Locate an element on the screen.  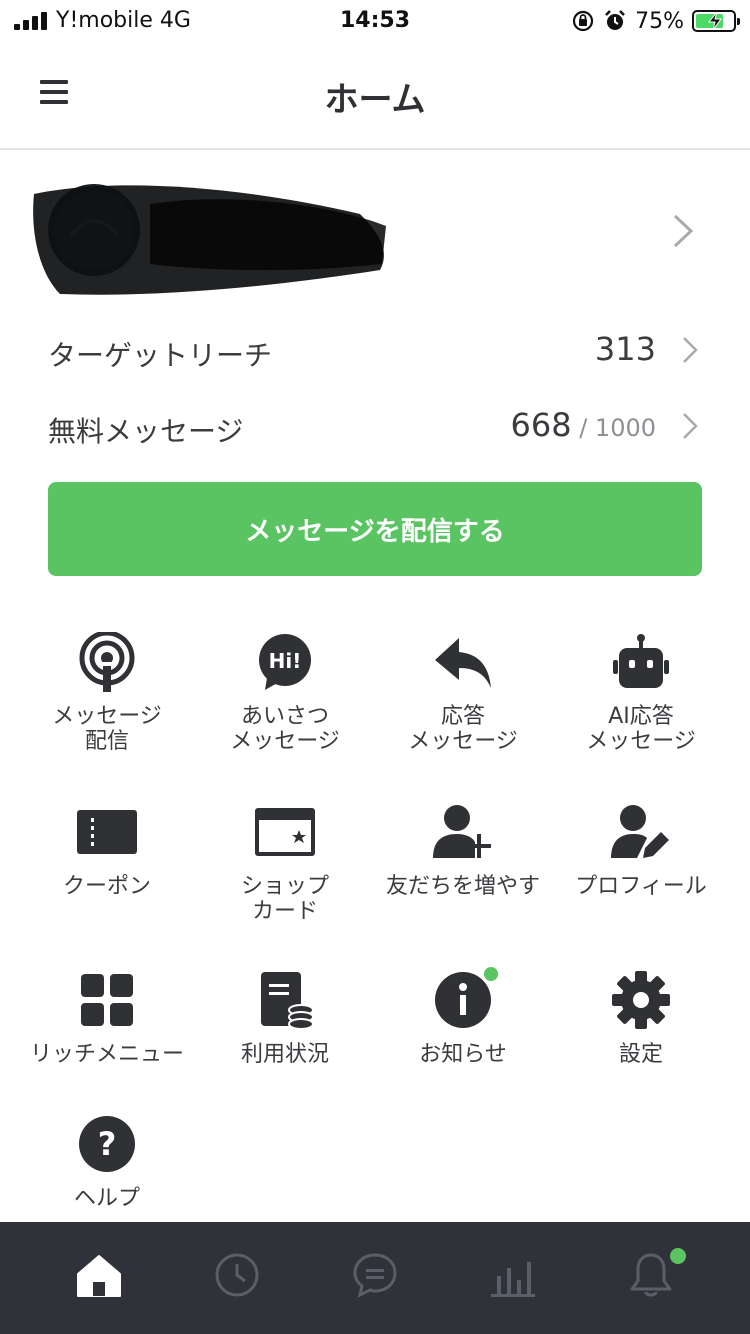
greeting-bubble-icon: Hi! is located at coordinates (285, 662).